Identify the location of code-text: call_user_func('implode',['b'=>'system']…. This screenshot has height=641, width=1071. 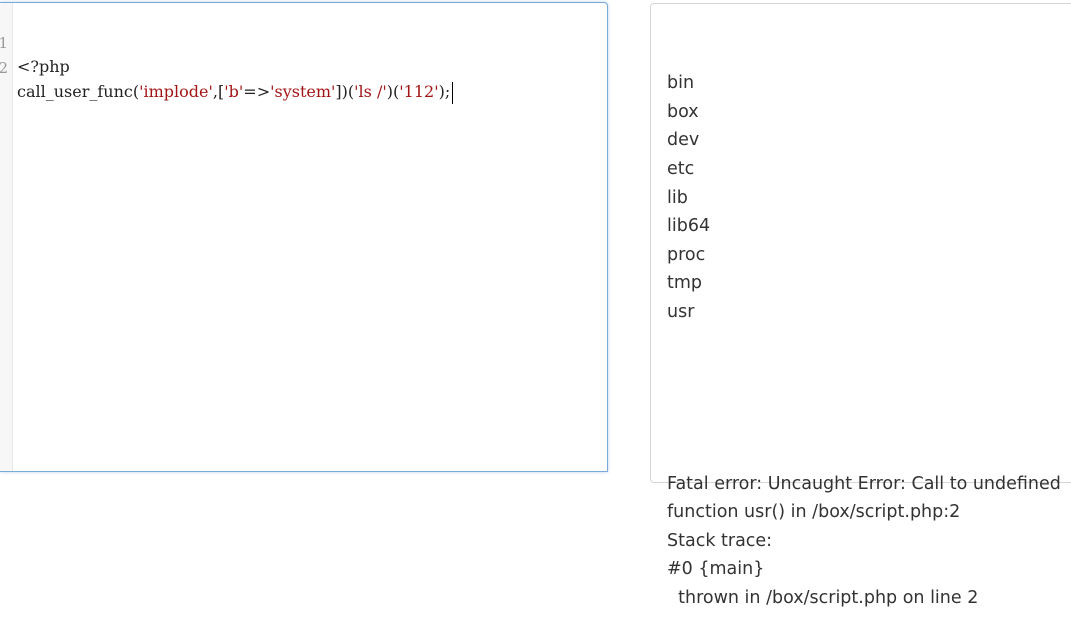
(235, 92).